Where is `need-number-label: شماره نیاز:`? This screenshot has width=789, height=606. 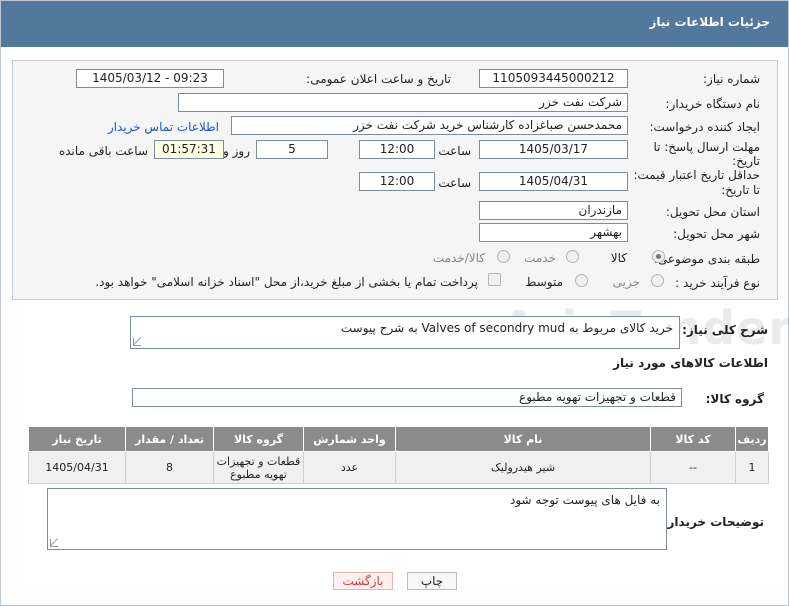
need-number-label: شماره نیاز: is located at coordinates (731, 79).